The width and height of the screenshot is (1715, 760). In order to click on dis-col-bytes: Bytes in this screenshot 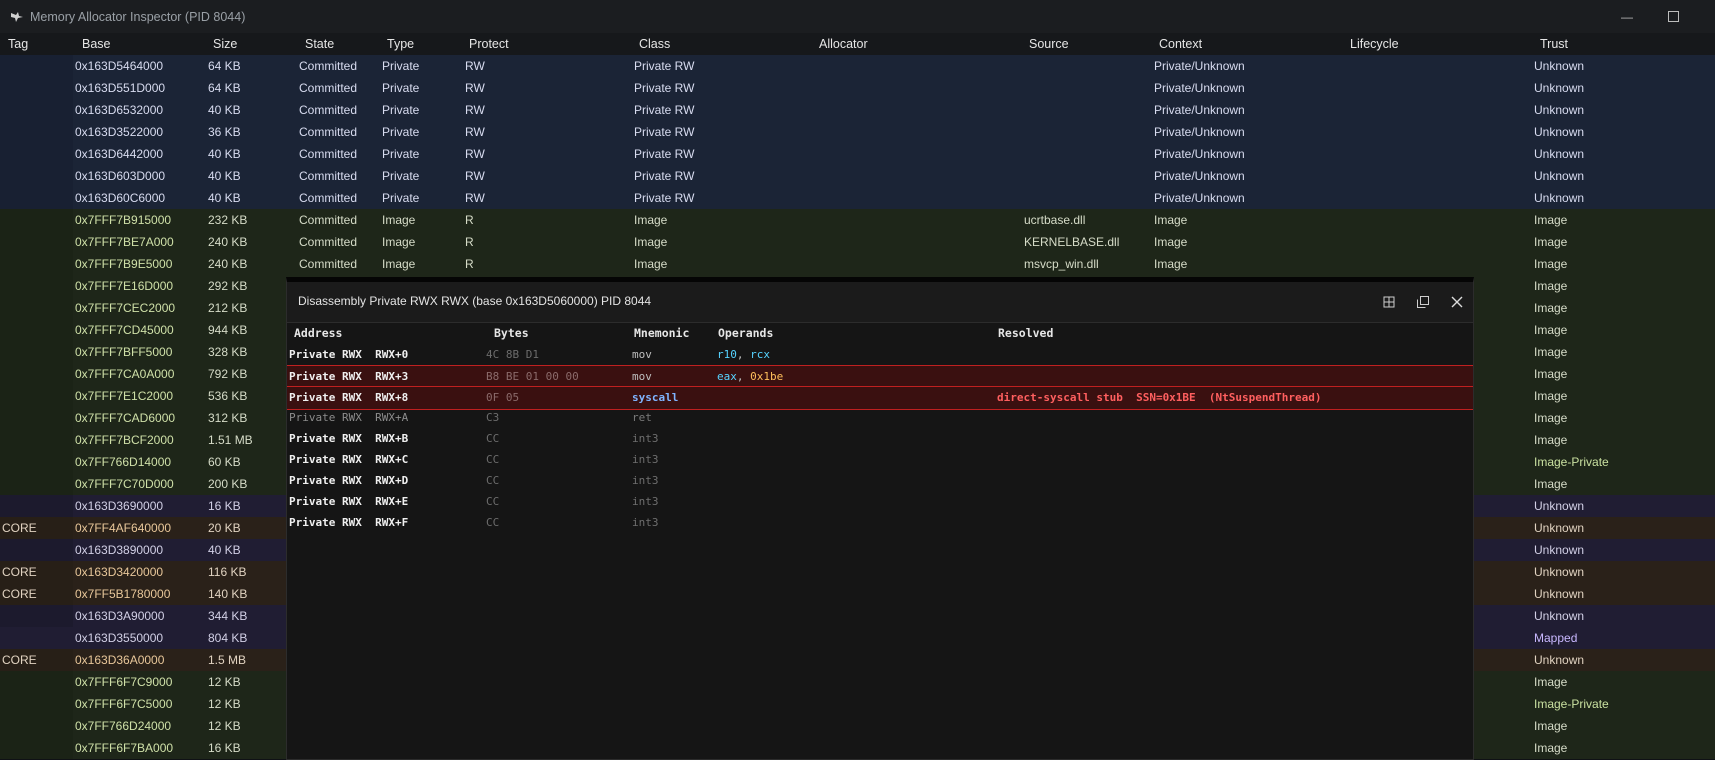, I will do `click(511, 333)`.